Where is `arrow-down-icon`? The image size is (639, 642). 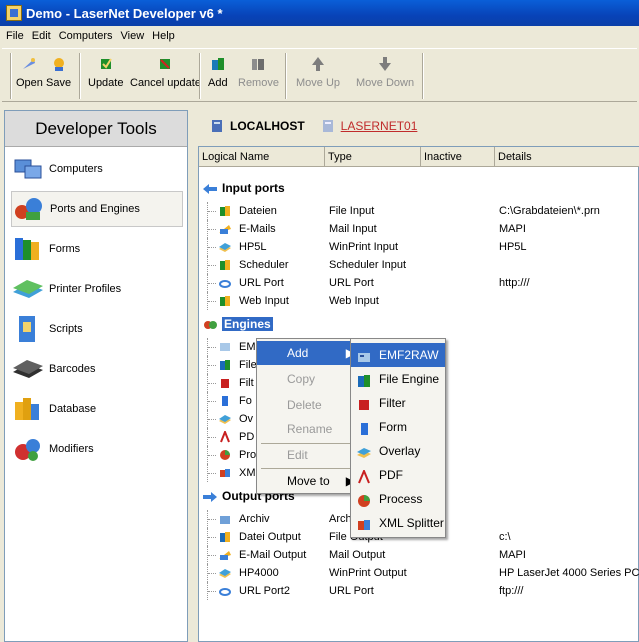
arrow-down-icon is located at coordinates (385, 64).